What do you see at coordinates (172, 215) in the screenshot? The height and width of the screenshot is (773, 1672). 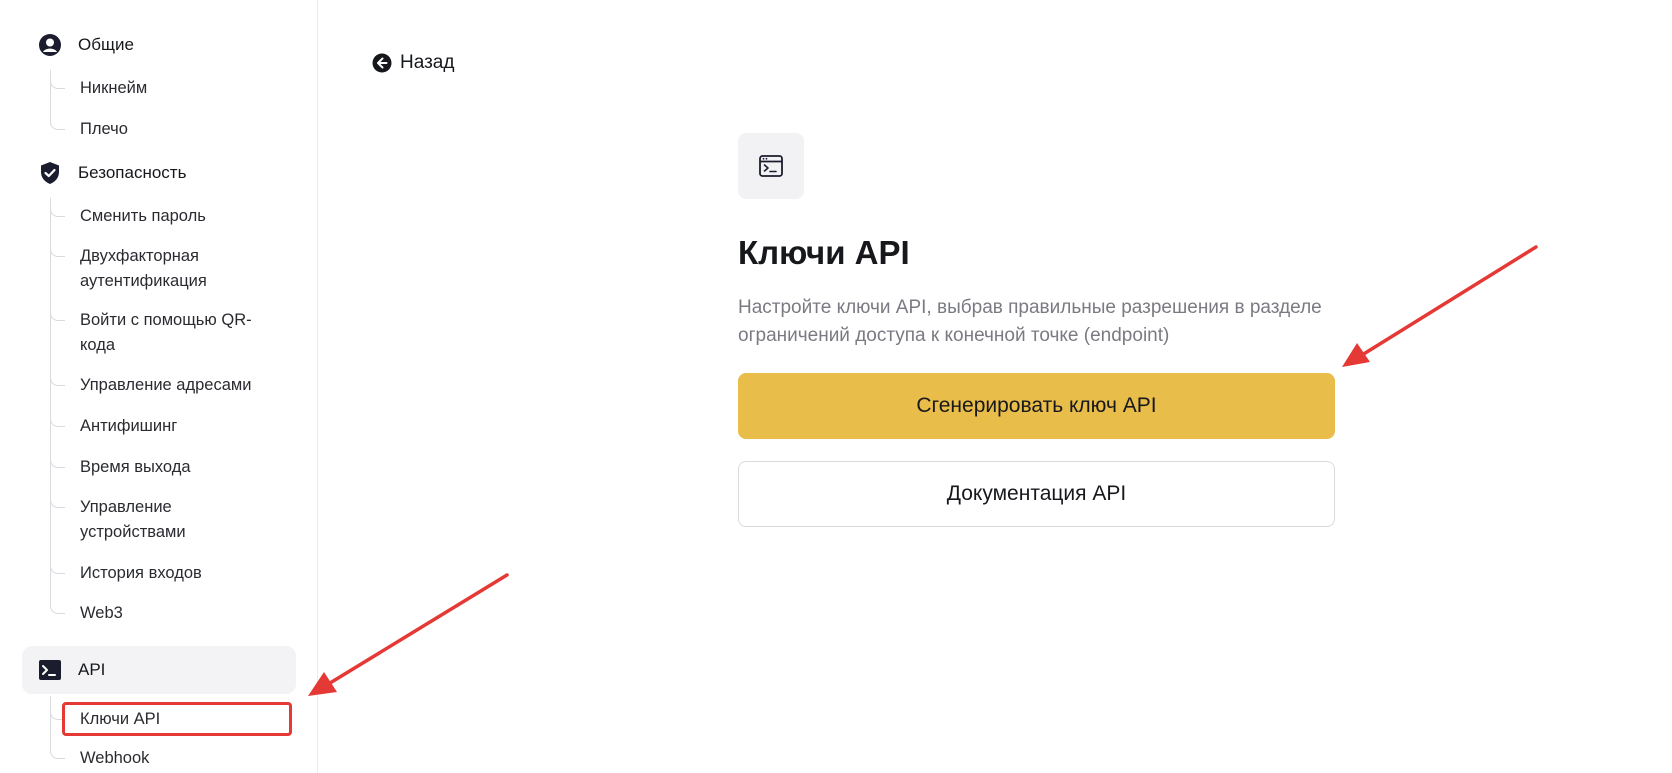 I see `sidebar-item-change-password: Сменить пароль` at bounding box center [172, 215].